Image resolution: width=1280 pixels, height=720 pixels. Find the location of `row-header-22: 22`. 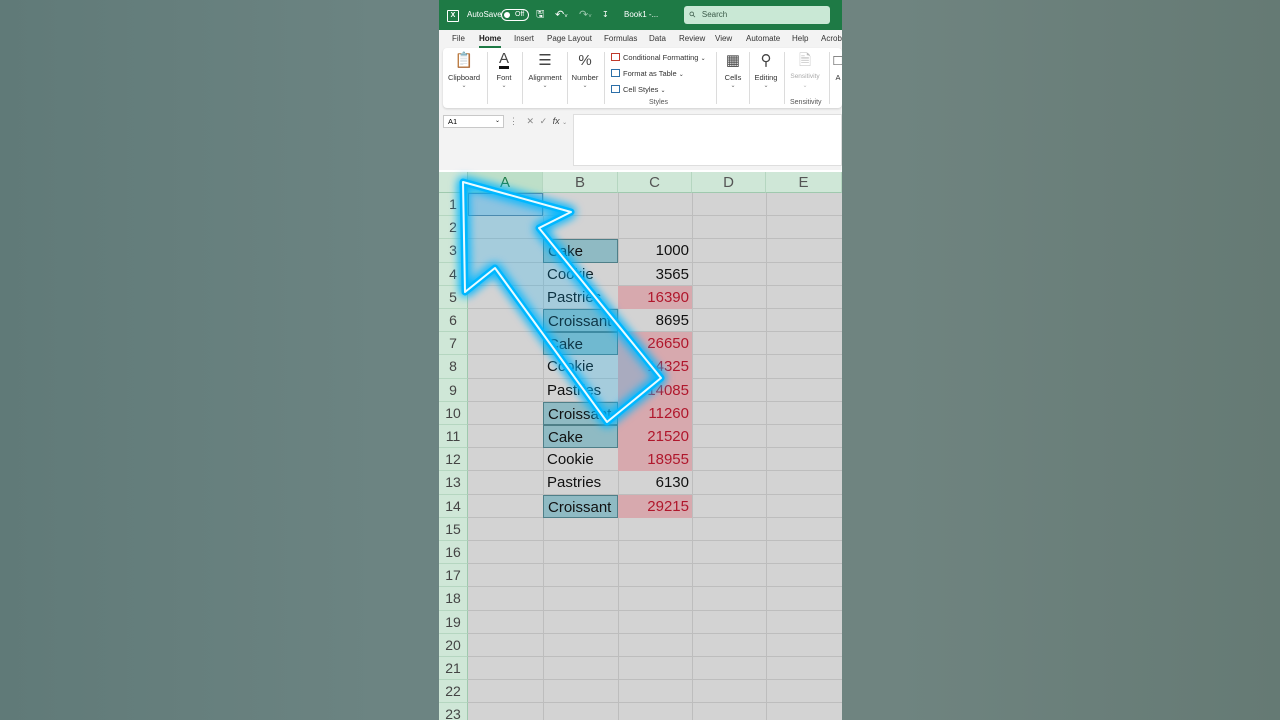

row-header-22: 22 is located at coordinates (453, 692).